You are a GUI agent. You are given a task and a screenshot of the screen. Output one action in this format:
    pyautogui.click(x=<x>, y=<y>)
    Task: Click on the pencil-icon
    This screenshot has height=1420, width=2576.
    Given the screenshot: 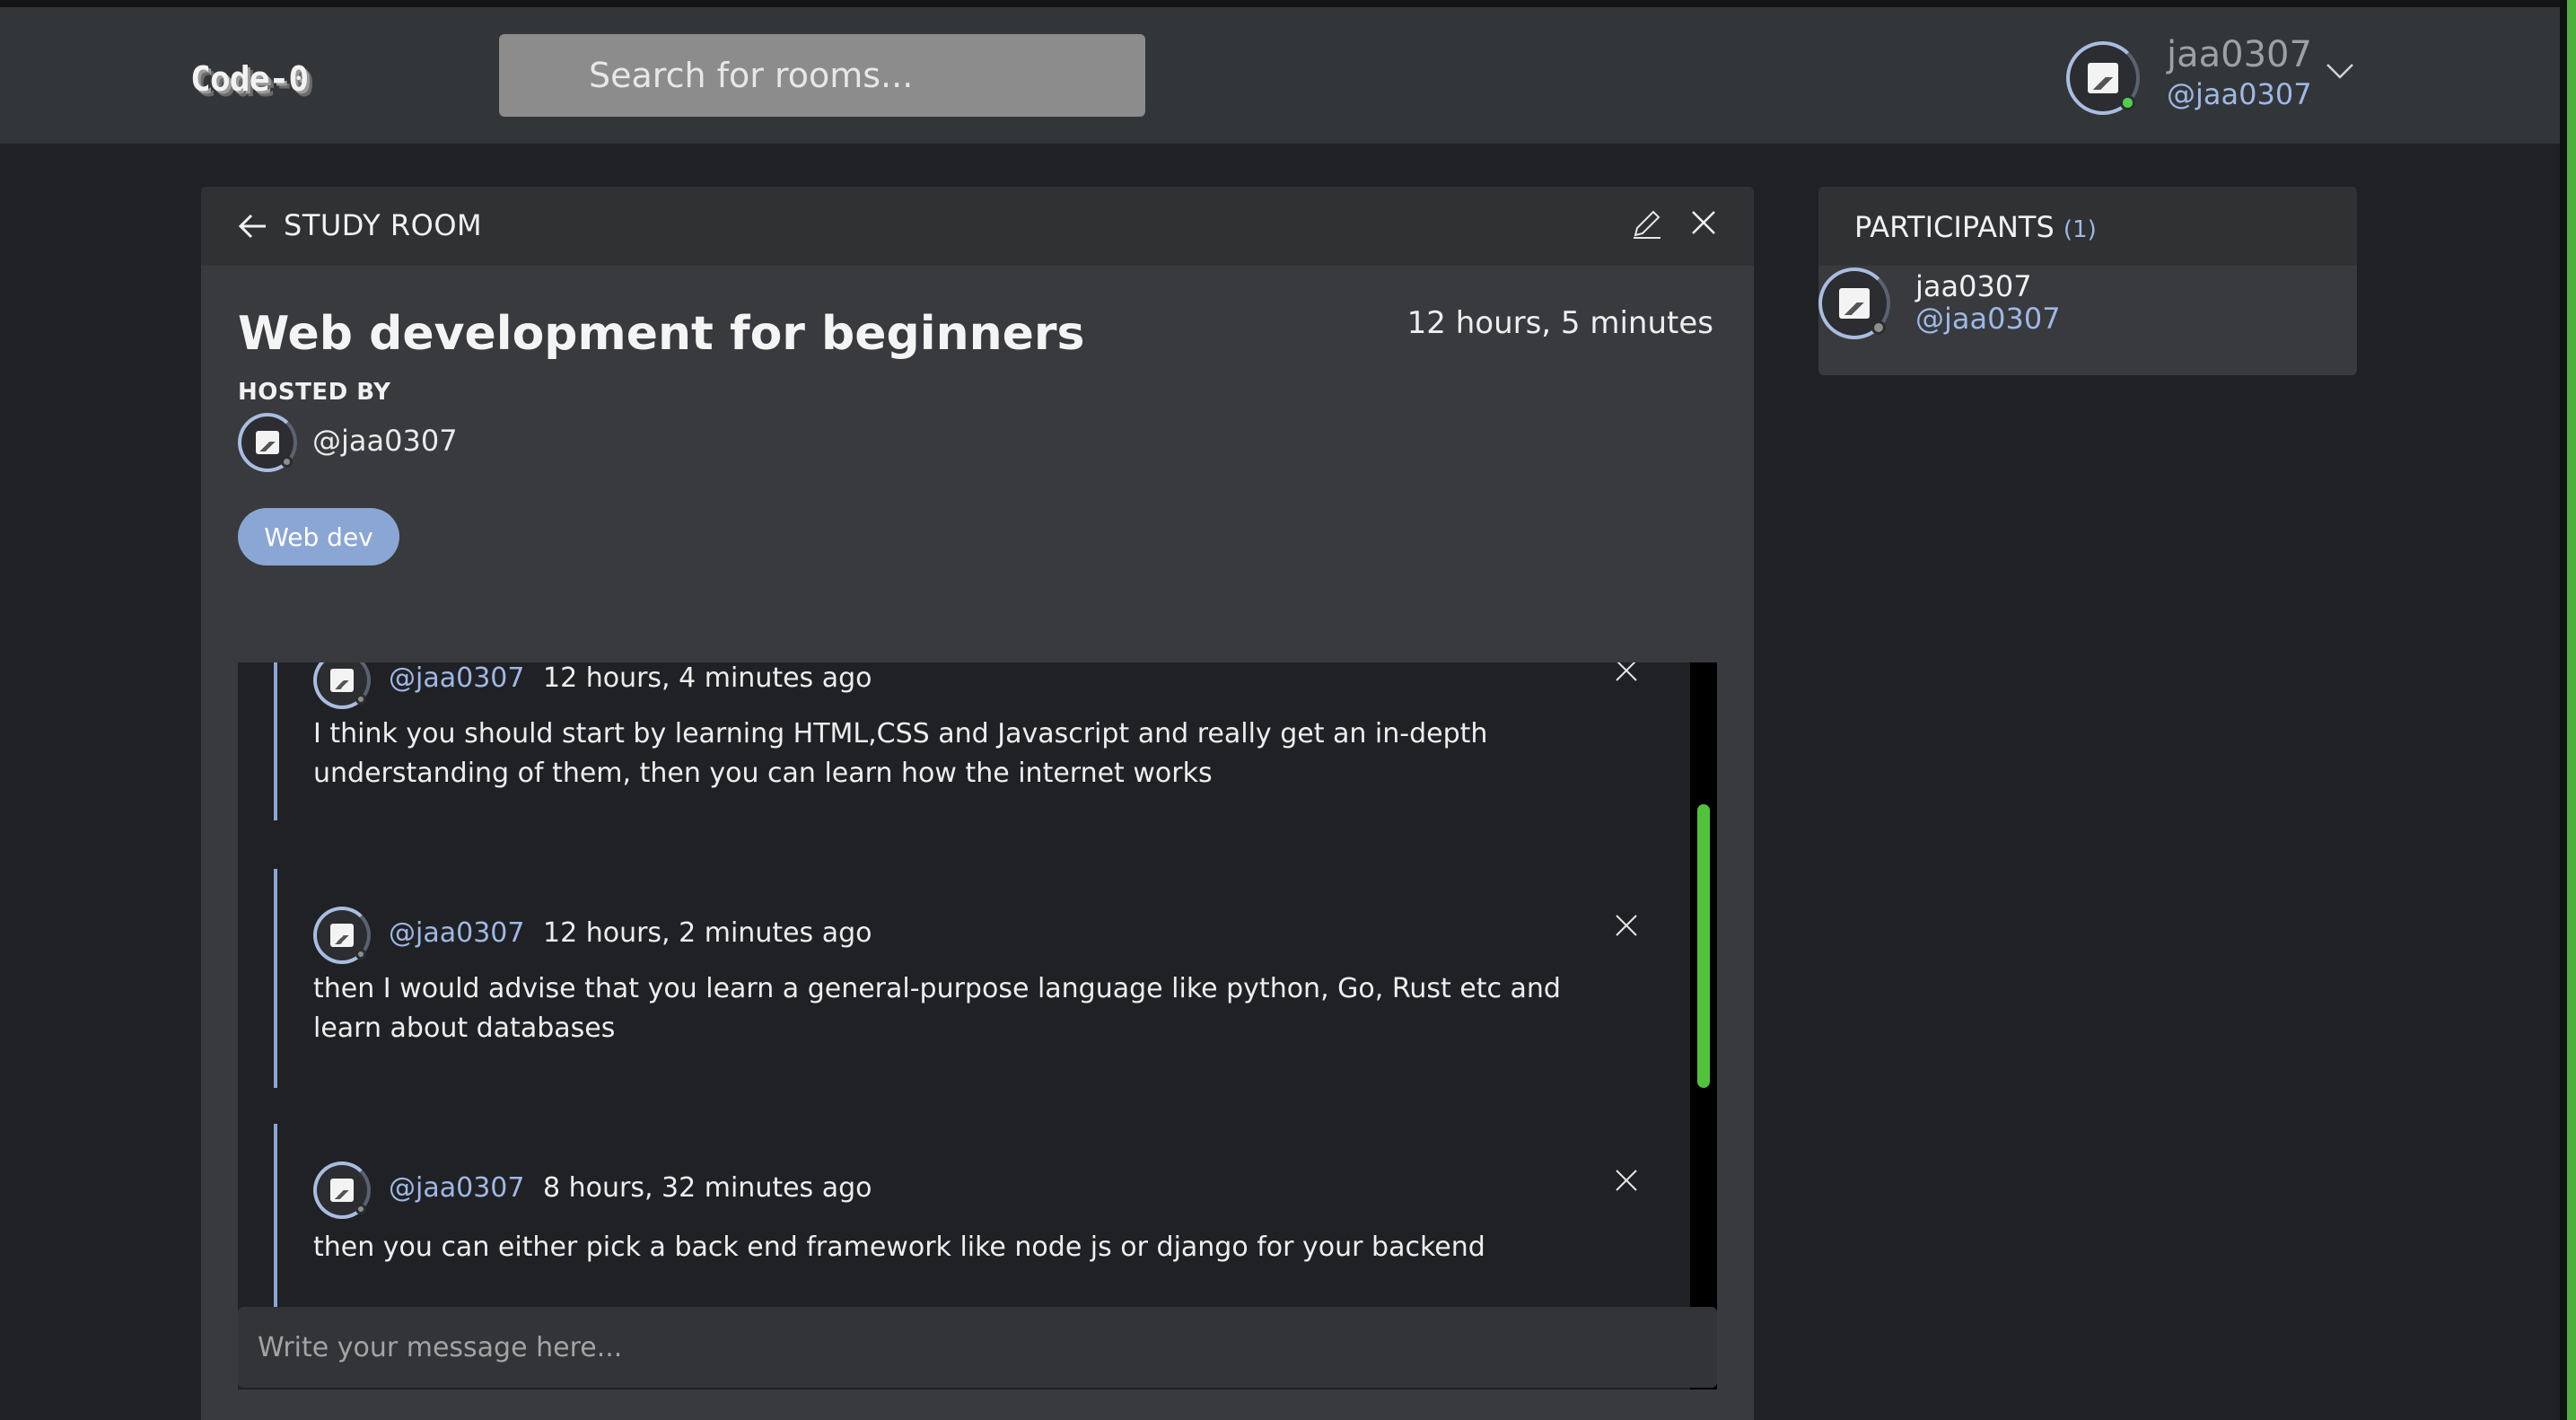 What is the action you would take?
    pyautogui.click(x=1647, y=223)
    